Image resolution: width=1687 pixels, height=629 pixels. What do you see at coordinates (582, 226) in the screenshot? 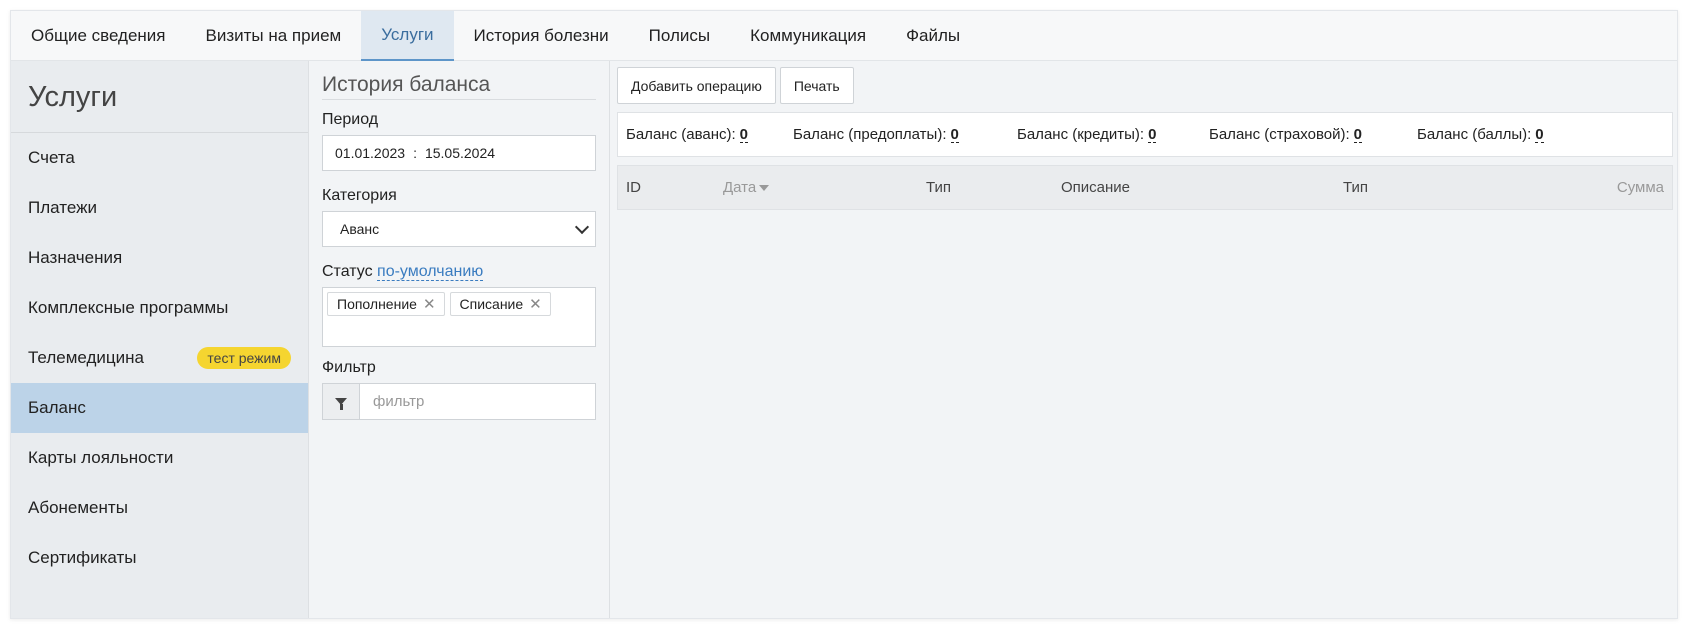
I see `chevron-down-icon` at bounding box center [582, 226].